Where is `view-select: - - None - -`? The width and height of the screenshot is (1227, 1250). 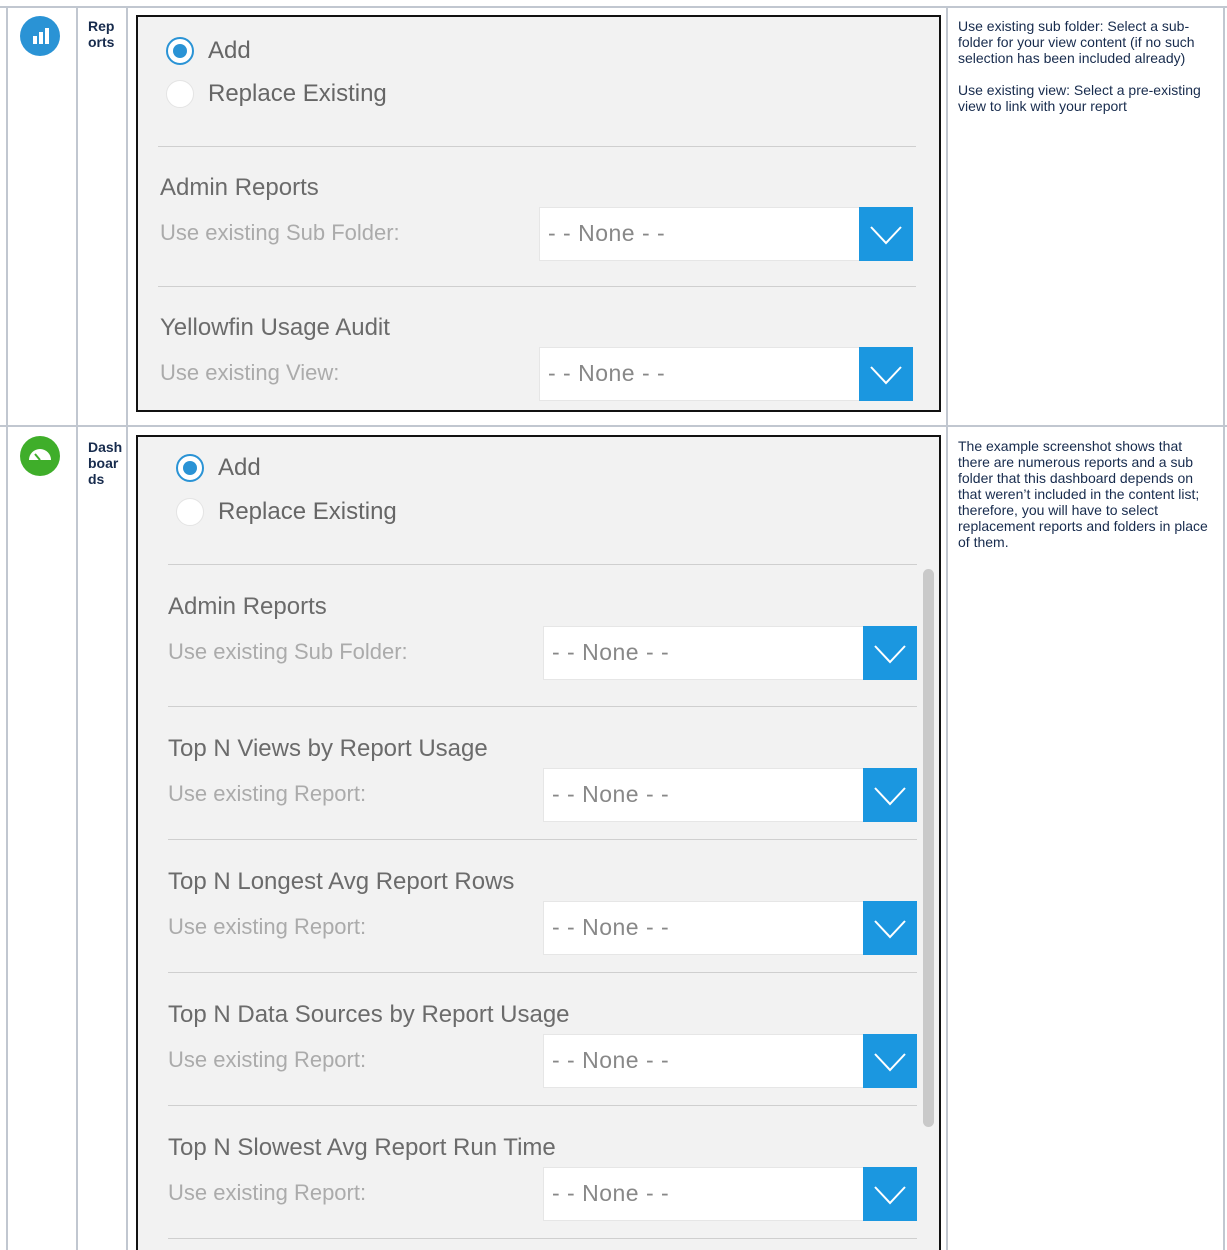
view-select: - - None - - is located at coordinates (726, 374).